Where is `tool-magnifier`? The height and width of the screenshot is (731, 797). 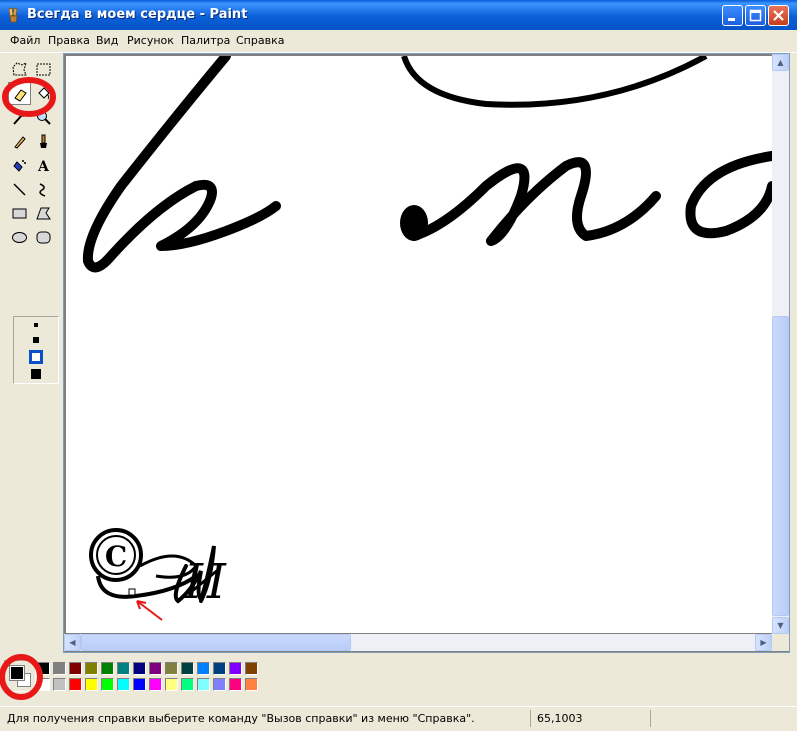 tool-magnifier is located at coordinates (43, 117).